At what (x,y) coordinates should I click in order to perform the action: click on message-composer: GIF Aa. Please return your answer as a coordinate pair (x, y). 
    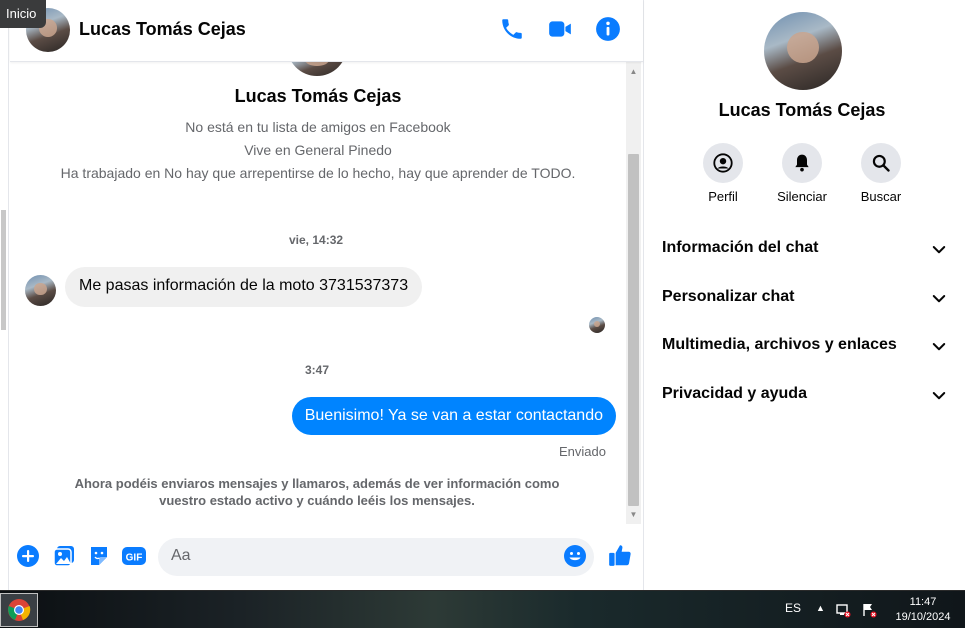
    Looking at the image, I should click on (326, 557).